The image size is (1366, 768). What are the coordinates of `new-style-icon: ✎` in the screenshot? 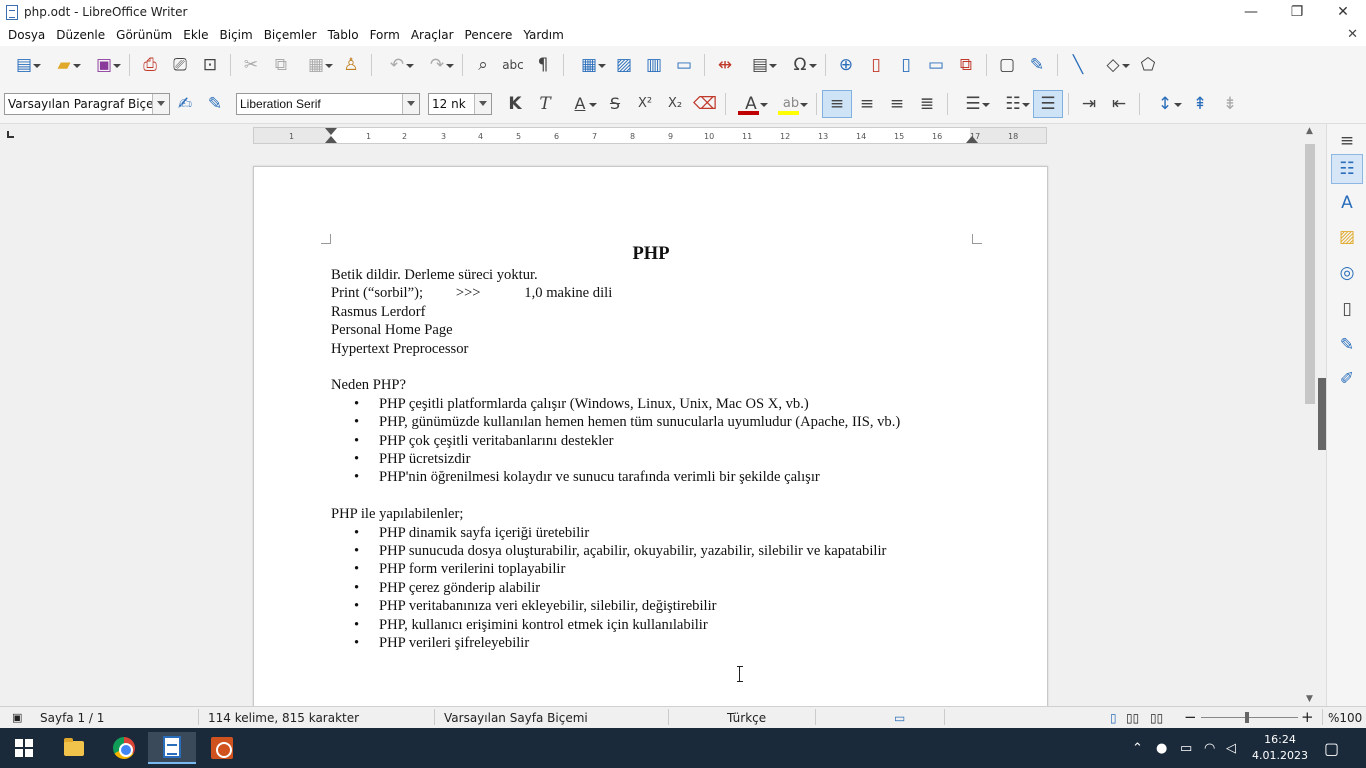 It's located at (215, 104).